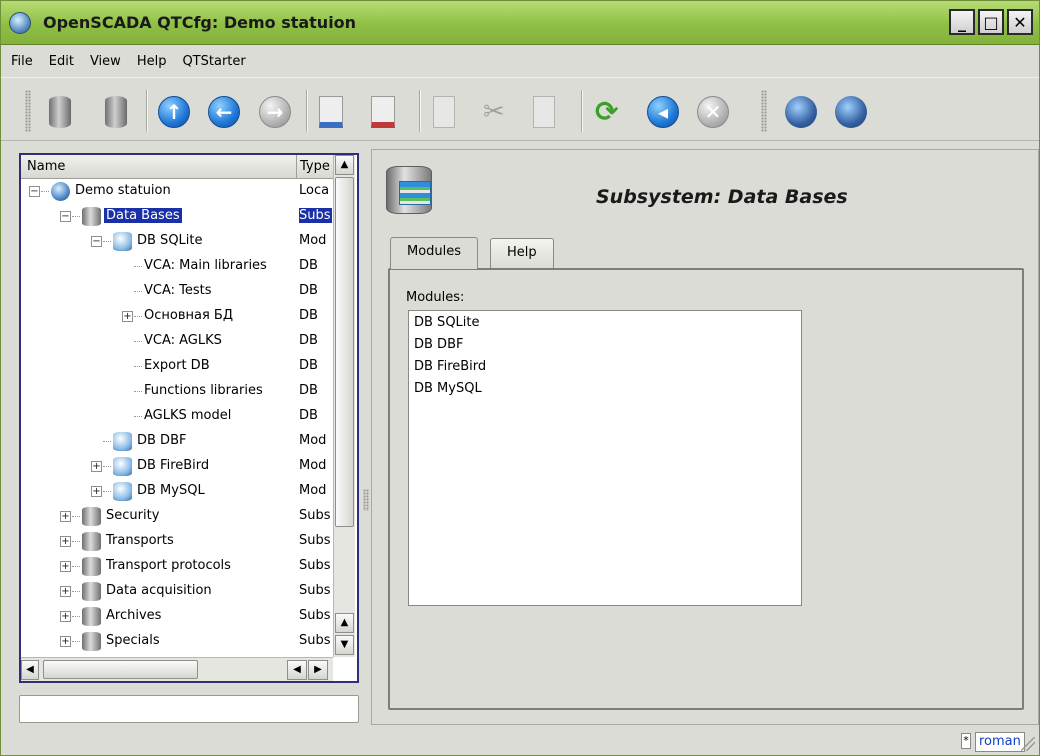 Image resolution: width=1040 pixels, height=756 pixels. Describe the element at coordinates (801, 112) in the screenshot. I see `server-icon` at that location.